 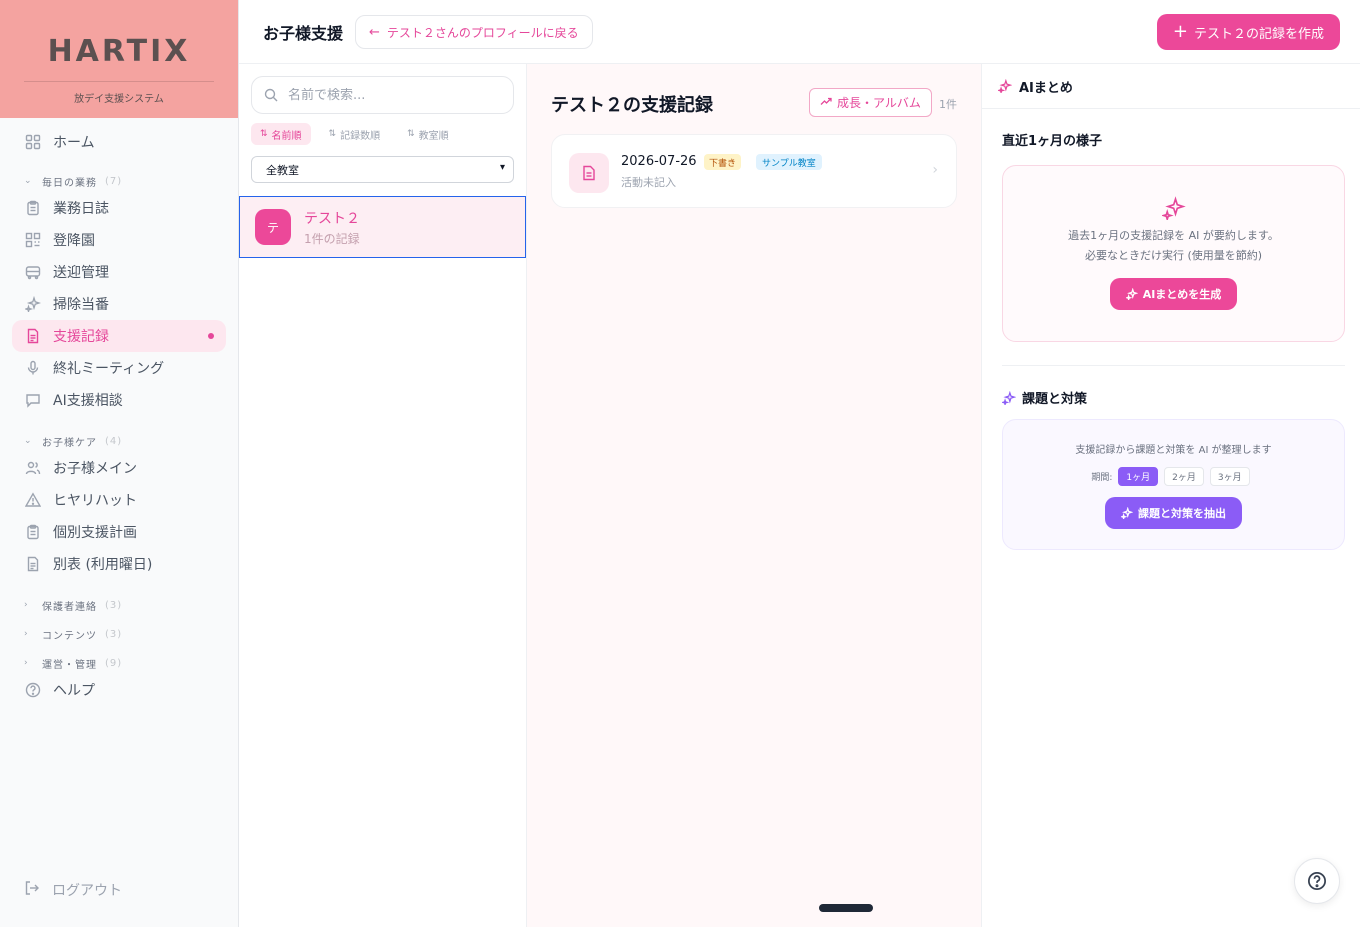 I want to click on nav-group-management: › 運営・管理 (9), so click(x=131, y=663).